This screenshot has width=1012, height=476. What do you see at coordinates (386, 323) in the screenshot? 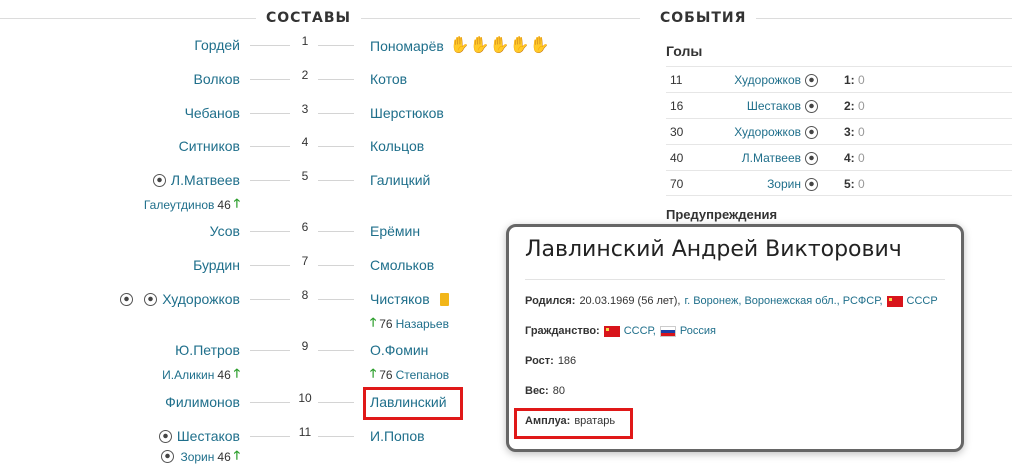
I see `sub-minute: 76` at bounding box center [386, 323].